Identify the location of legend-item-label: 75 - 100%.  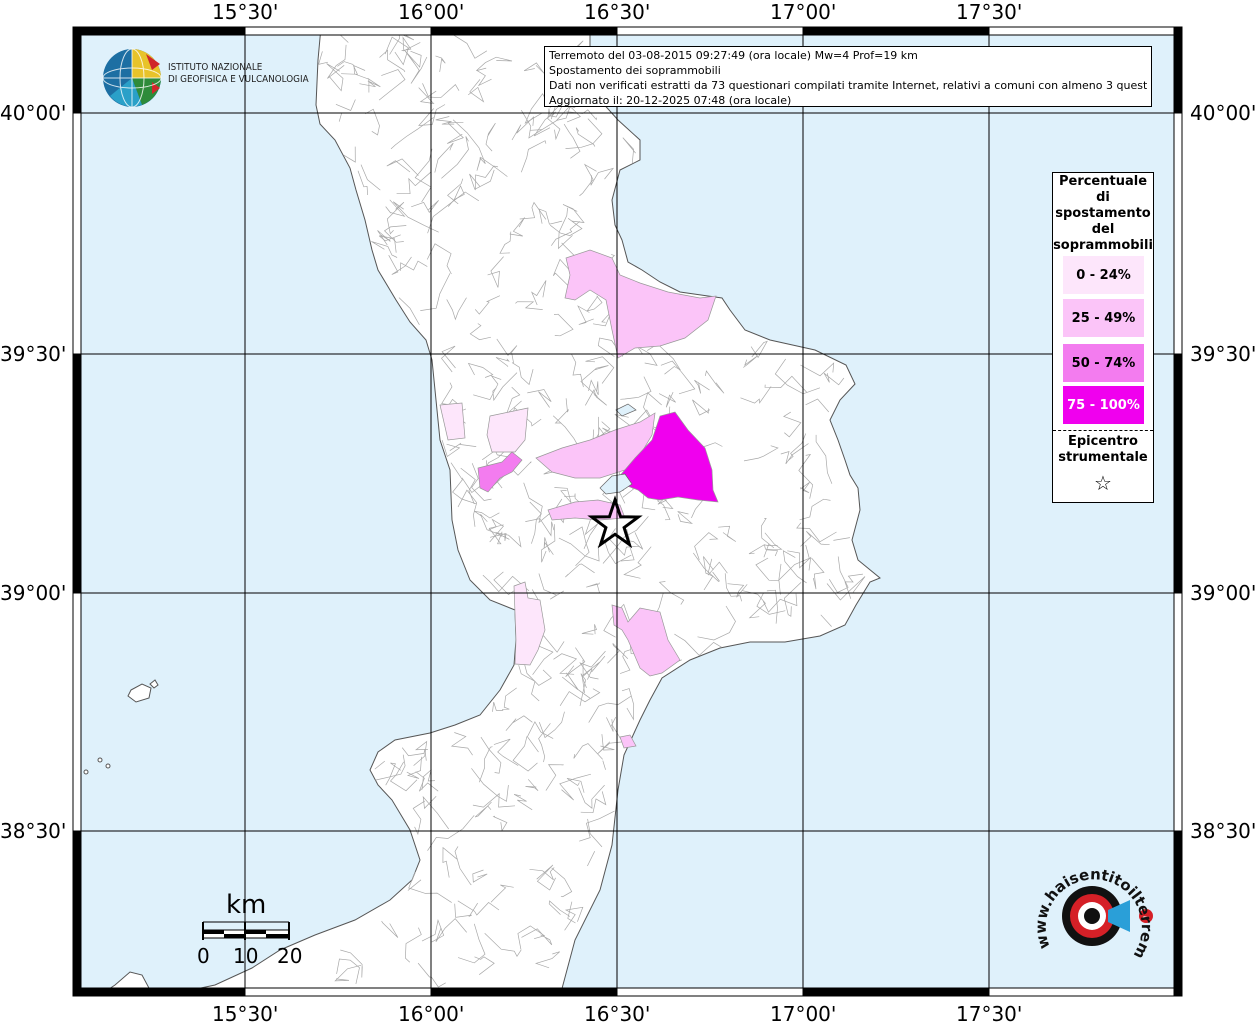
(1103, 405).